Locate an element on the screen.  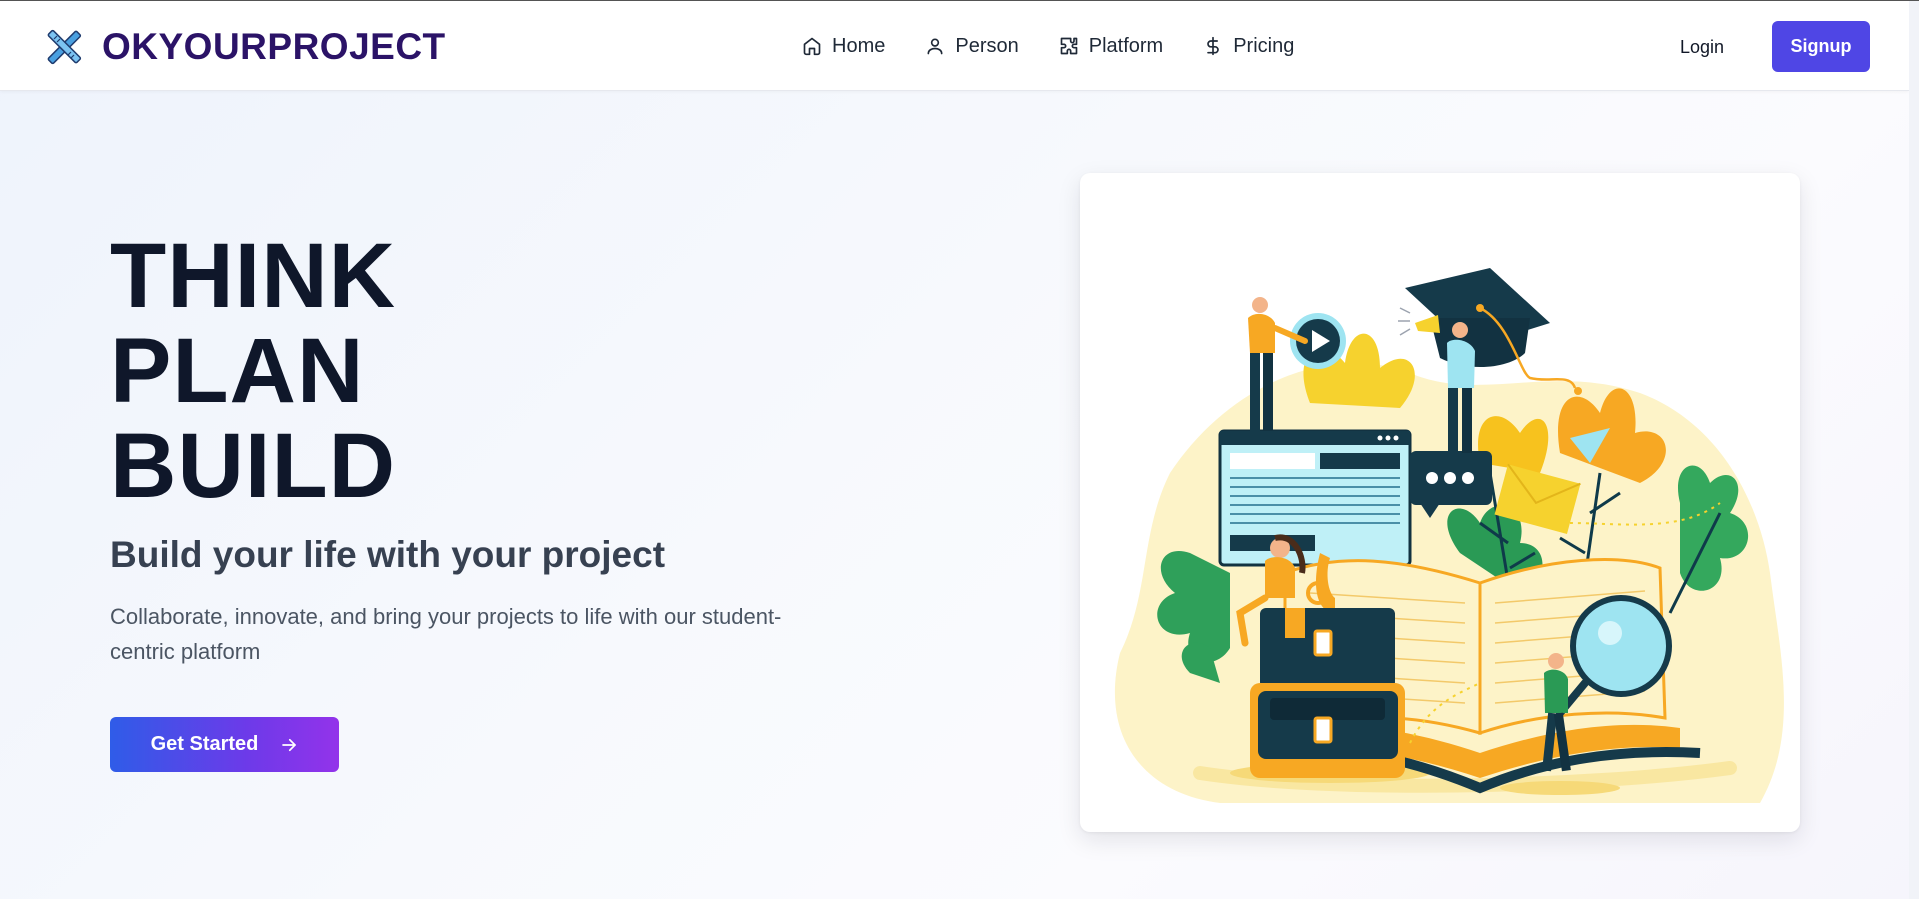
arrow-right-icon is located at coordinates (289, 744).